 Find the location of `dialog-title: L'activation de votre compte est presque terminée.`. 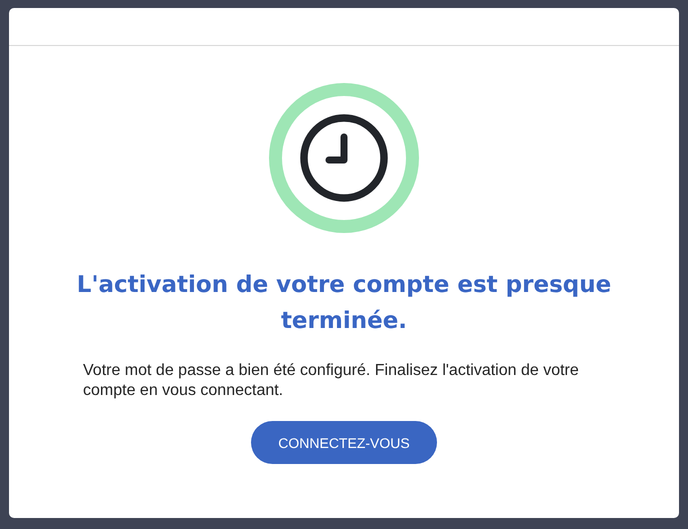

dialog-title: L'activation de votre compte est presque terminée. is located at coordinates (344, 303).